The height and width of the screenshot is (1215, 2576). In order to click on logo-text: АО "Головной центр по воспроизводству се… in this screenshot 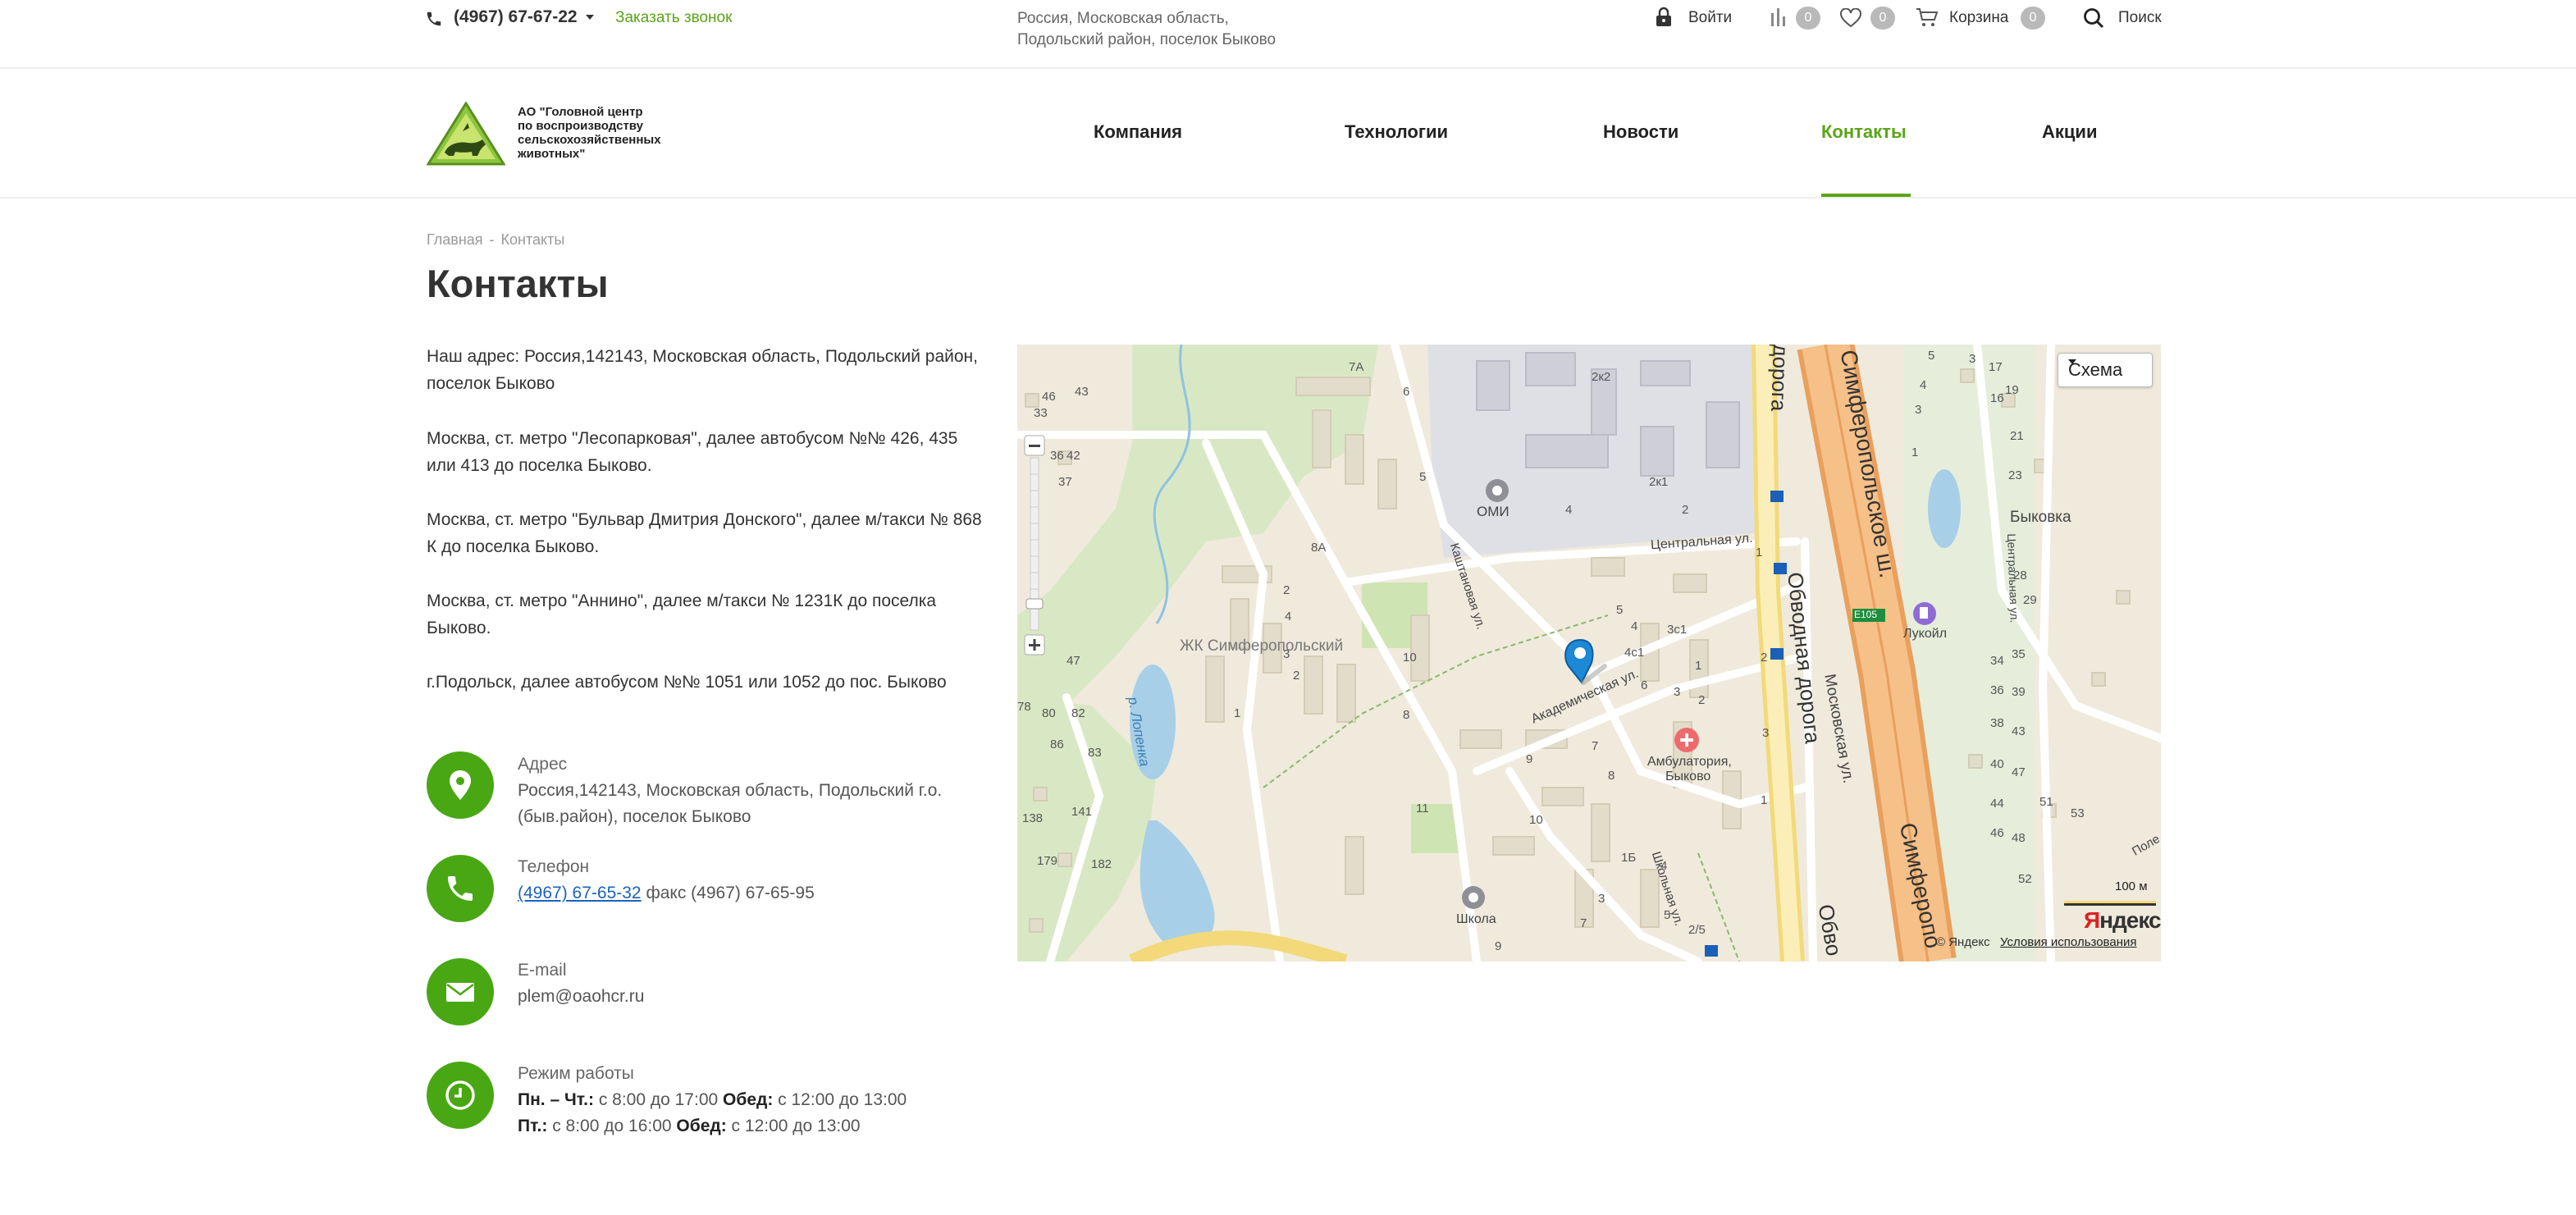, I will do `click(600, 133)`.